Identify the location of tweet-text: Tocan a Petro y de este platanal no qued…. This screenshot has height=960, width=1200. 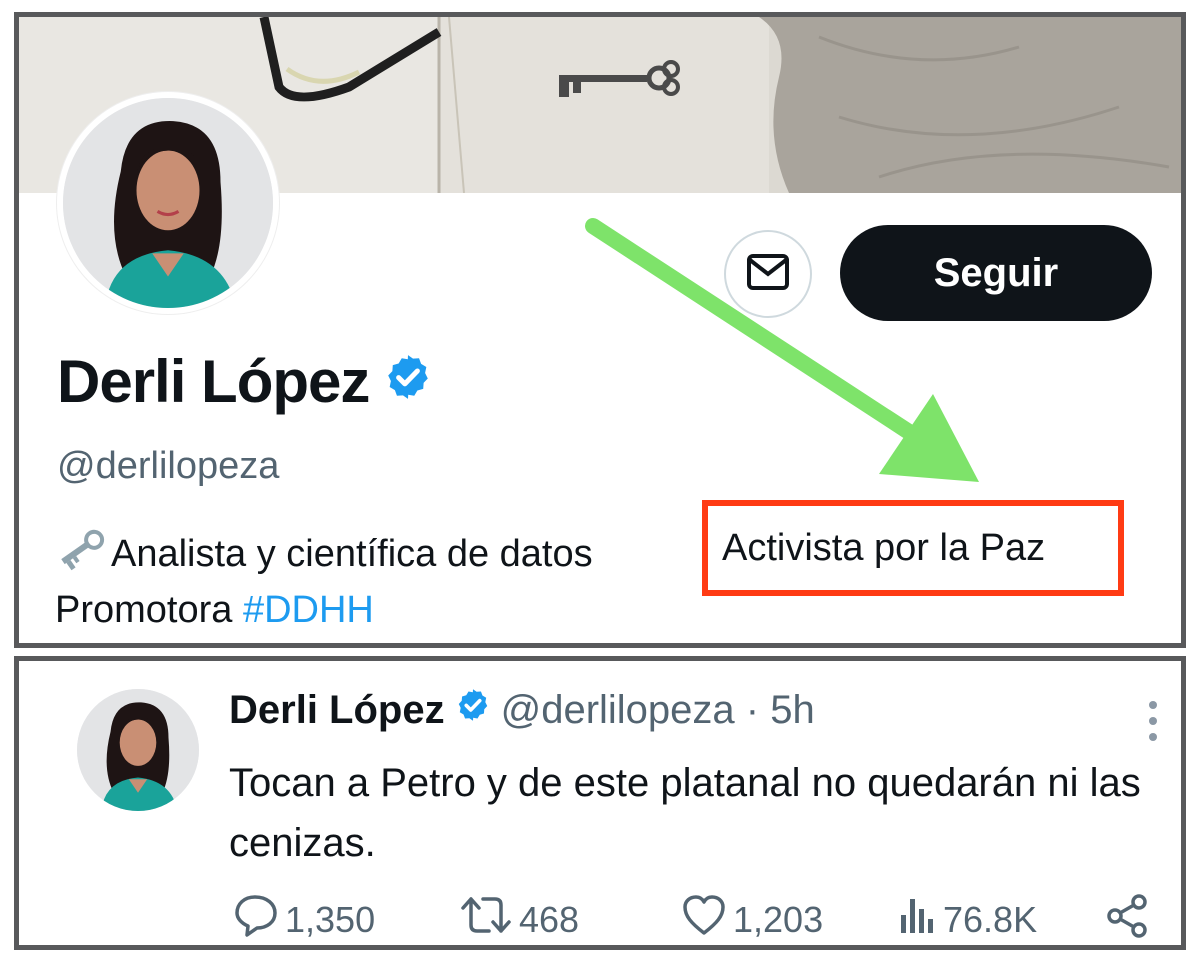
(685, 813).